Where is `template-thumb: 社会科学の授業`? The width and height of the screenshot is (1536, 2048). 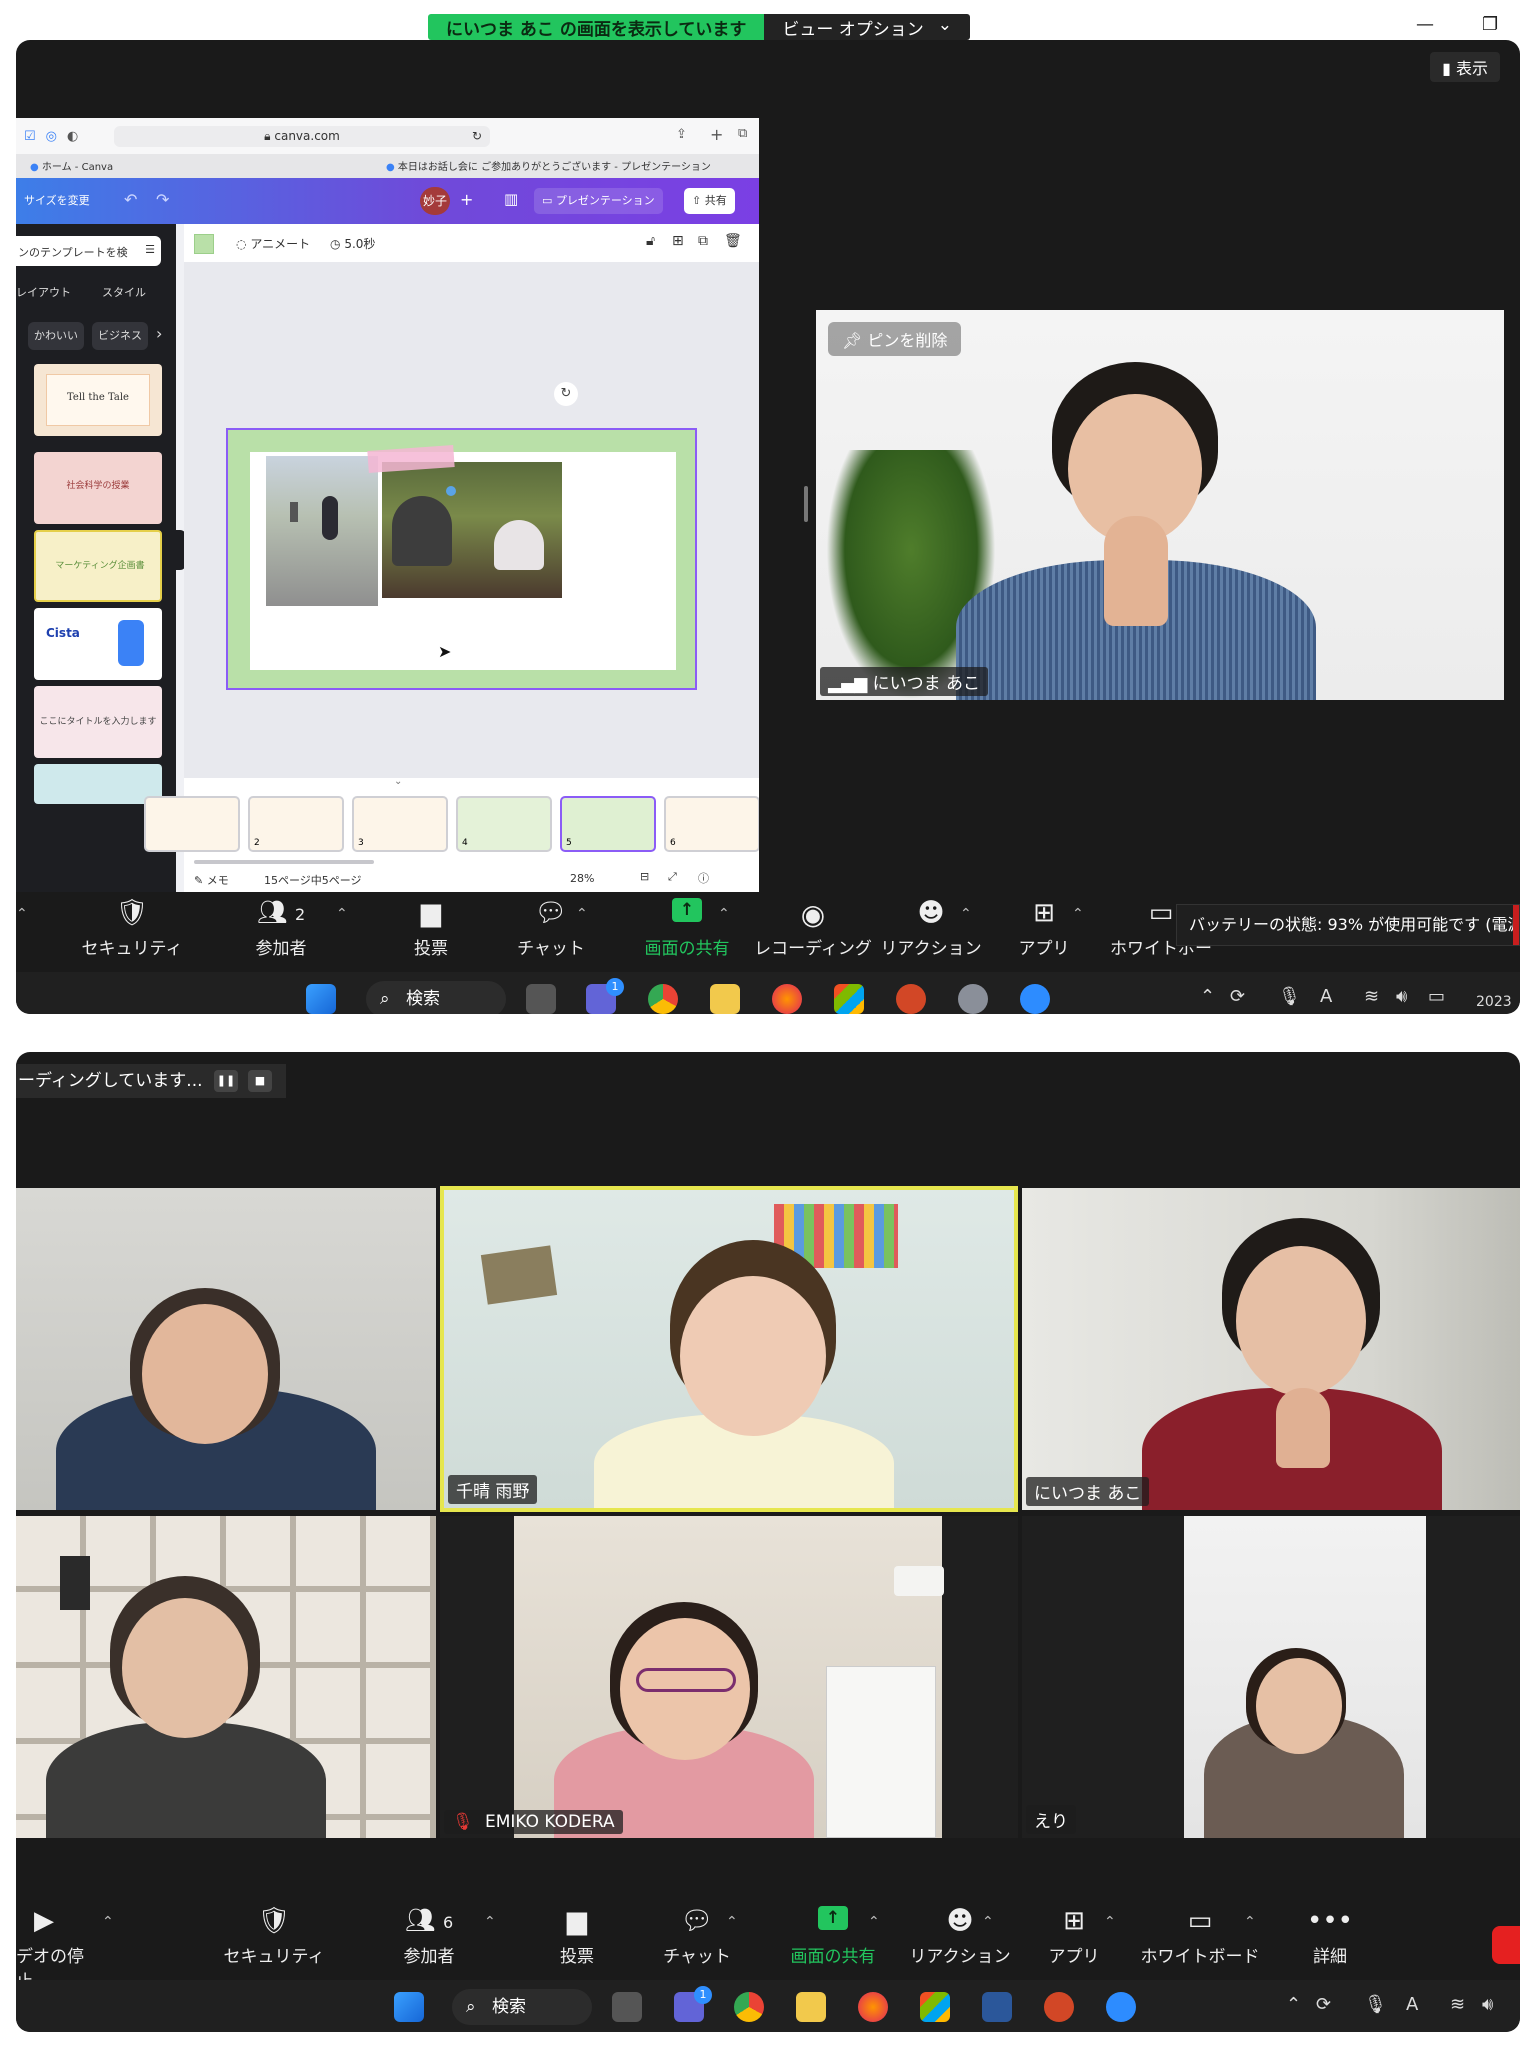 template-thumb: 社会科学の授業 is located at coordinates (98, 488).